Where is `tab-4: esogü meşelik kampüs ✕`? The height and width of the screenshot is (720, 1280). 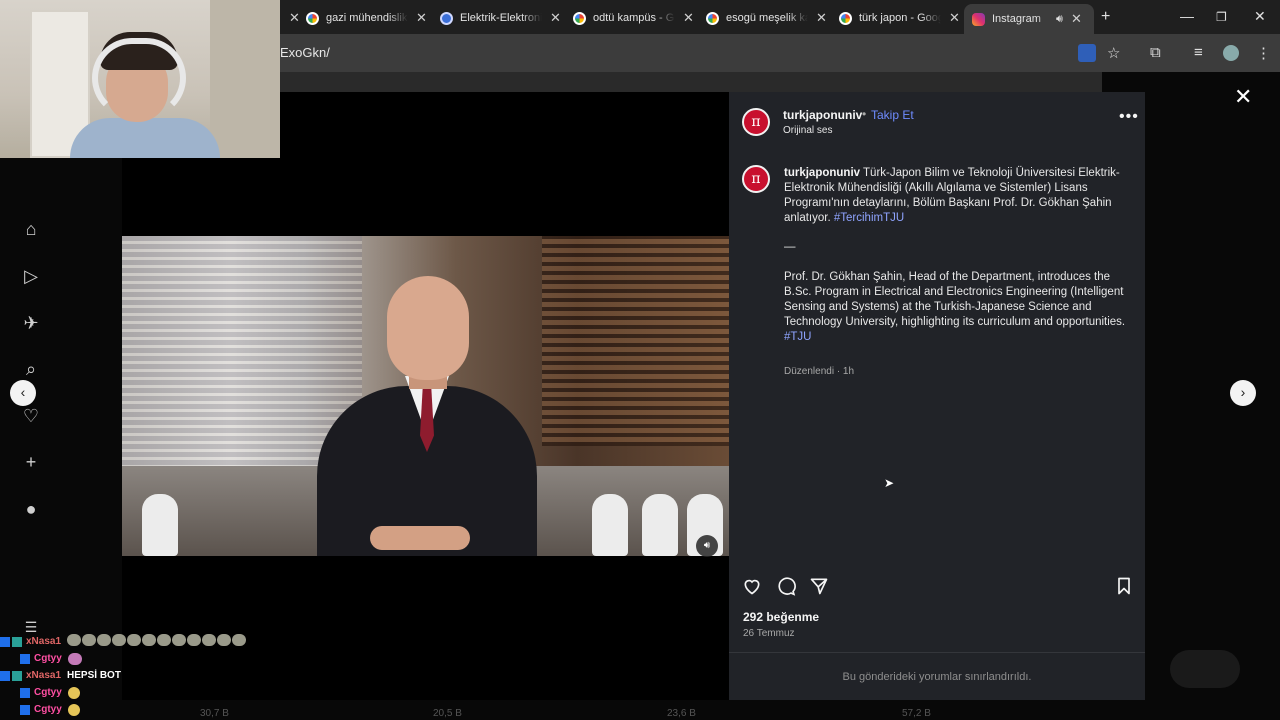
tab-4: esogü meşelik kampüs ✕ is located at coordinates (766, 18).